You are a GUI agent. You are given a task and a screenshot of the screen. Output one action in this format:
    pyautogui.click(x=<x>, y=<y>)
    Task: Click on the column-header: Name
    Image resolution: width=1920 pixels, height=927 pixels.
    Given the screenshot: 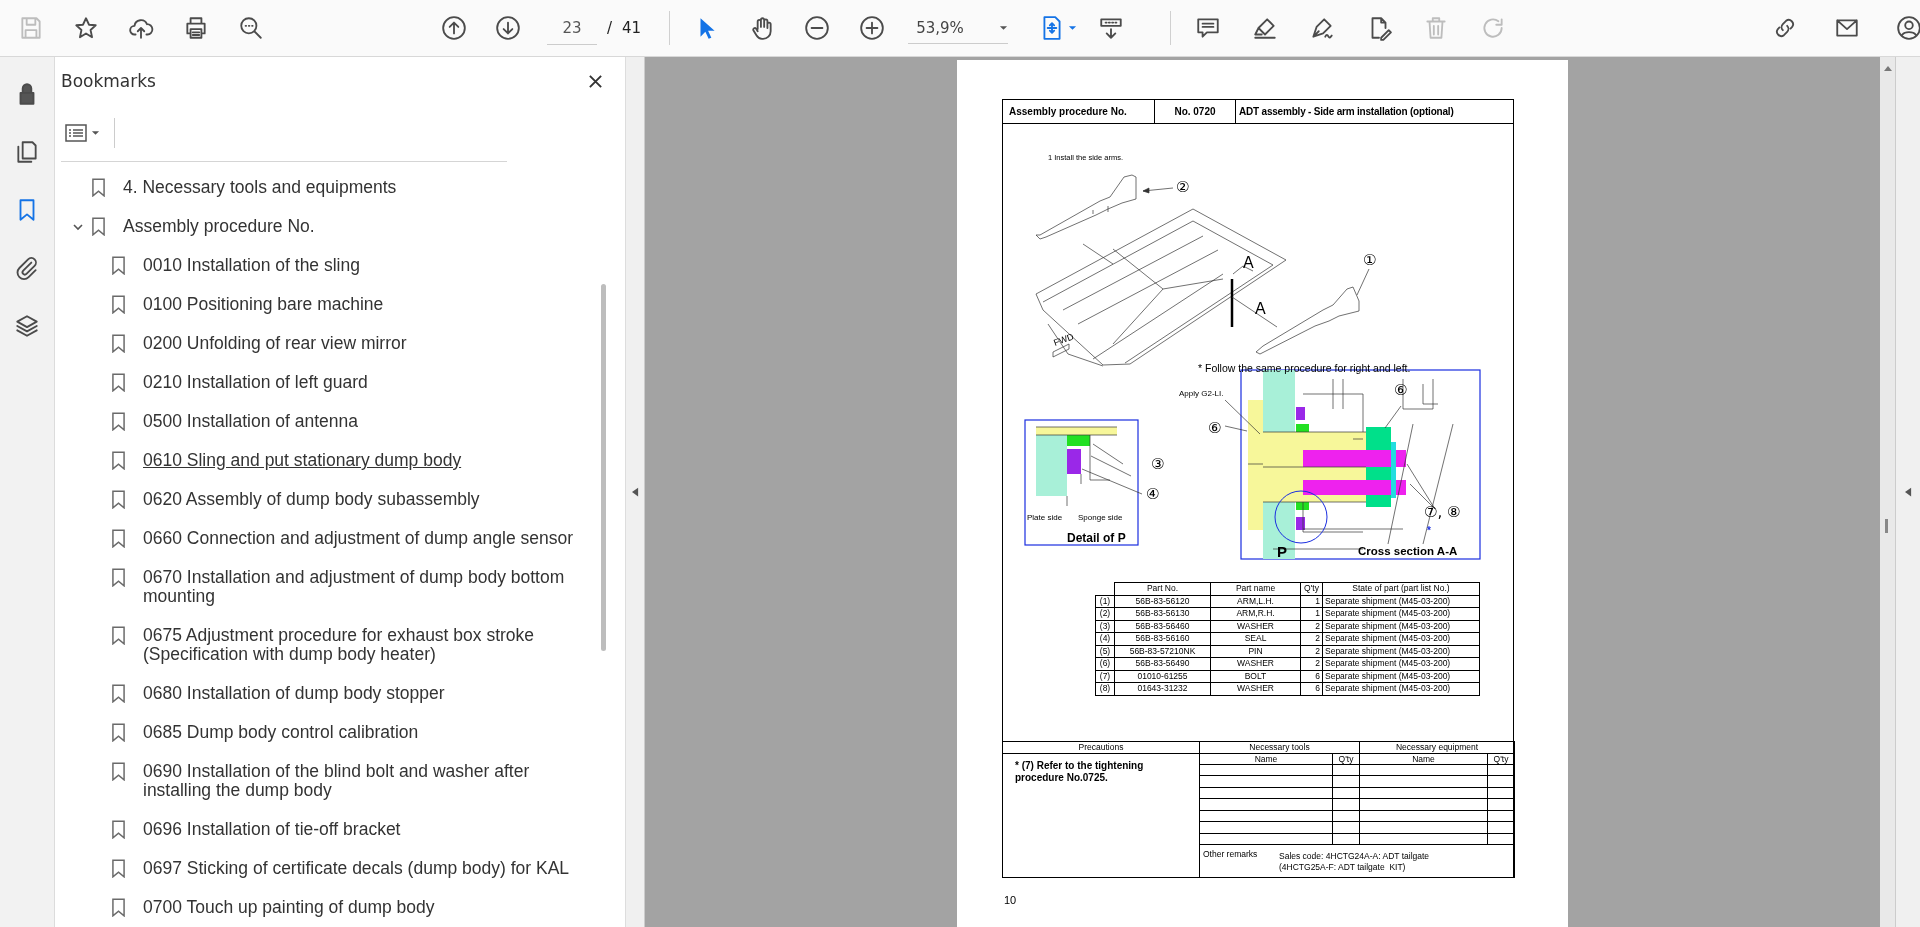 What is the action you would take?
    pyautogui.click(x=1423, y=758)
    